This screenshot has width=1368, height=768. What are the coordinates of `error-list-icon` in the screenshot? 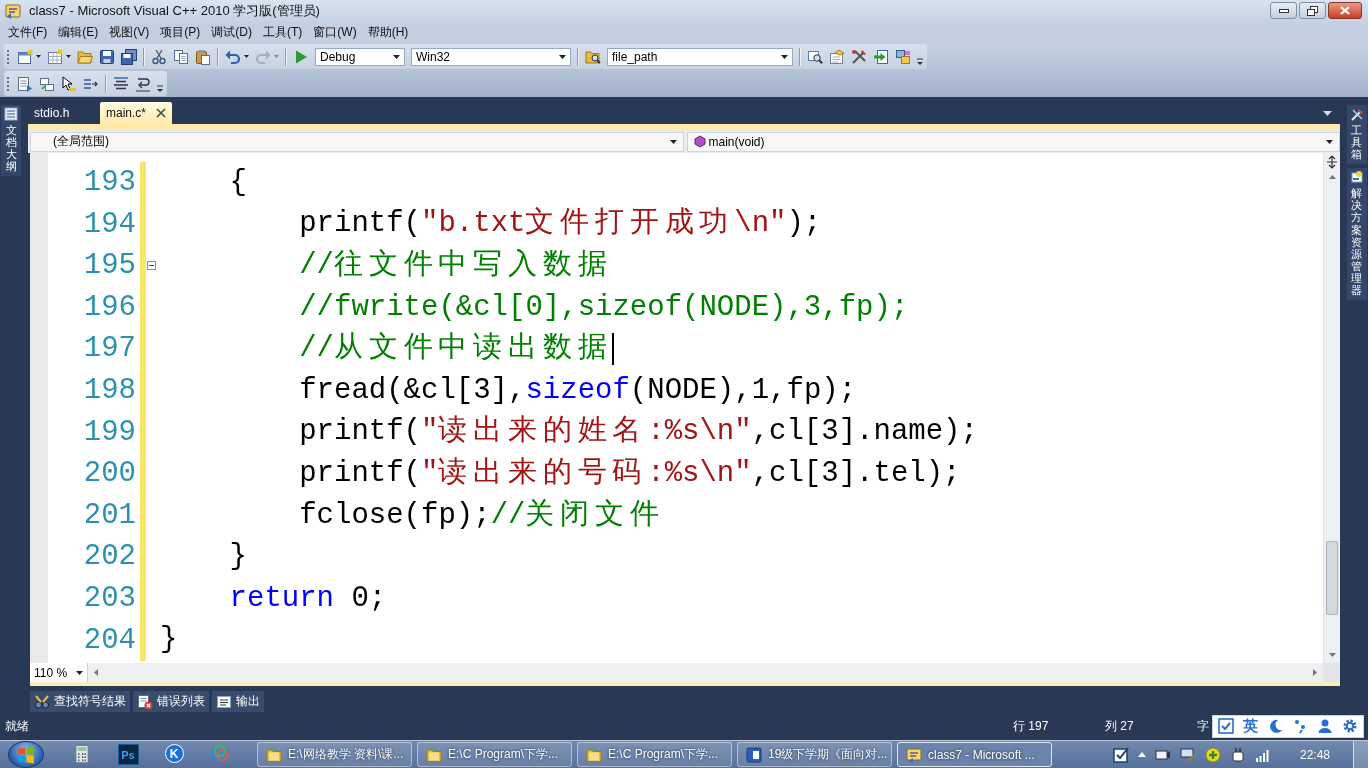 It's located at (145, 701).